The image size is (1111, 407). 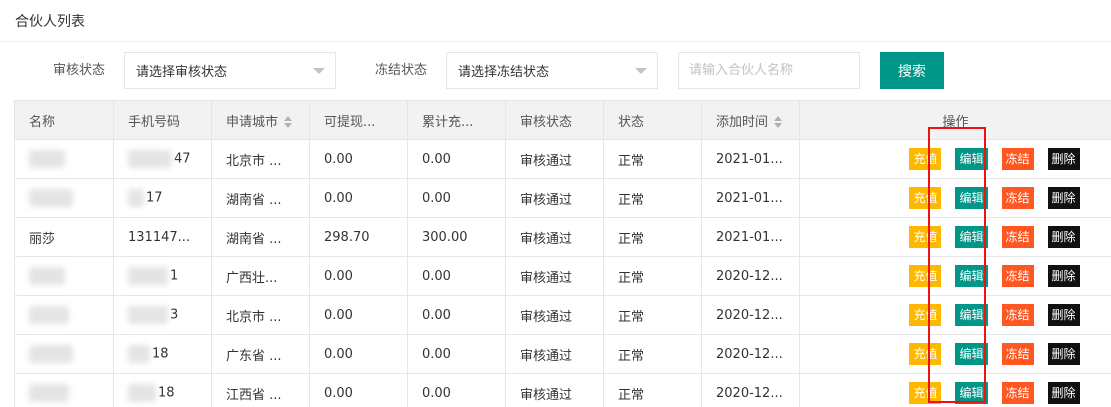 I want to click on header-added-time-label: 添加时间, so click(x=742, y=122).